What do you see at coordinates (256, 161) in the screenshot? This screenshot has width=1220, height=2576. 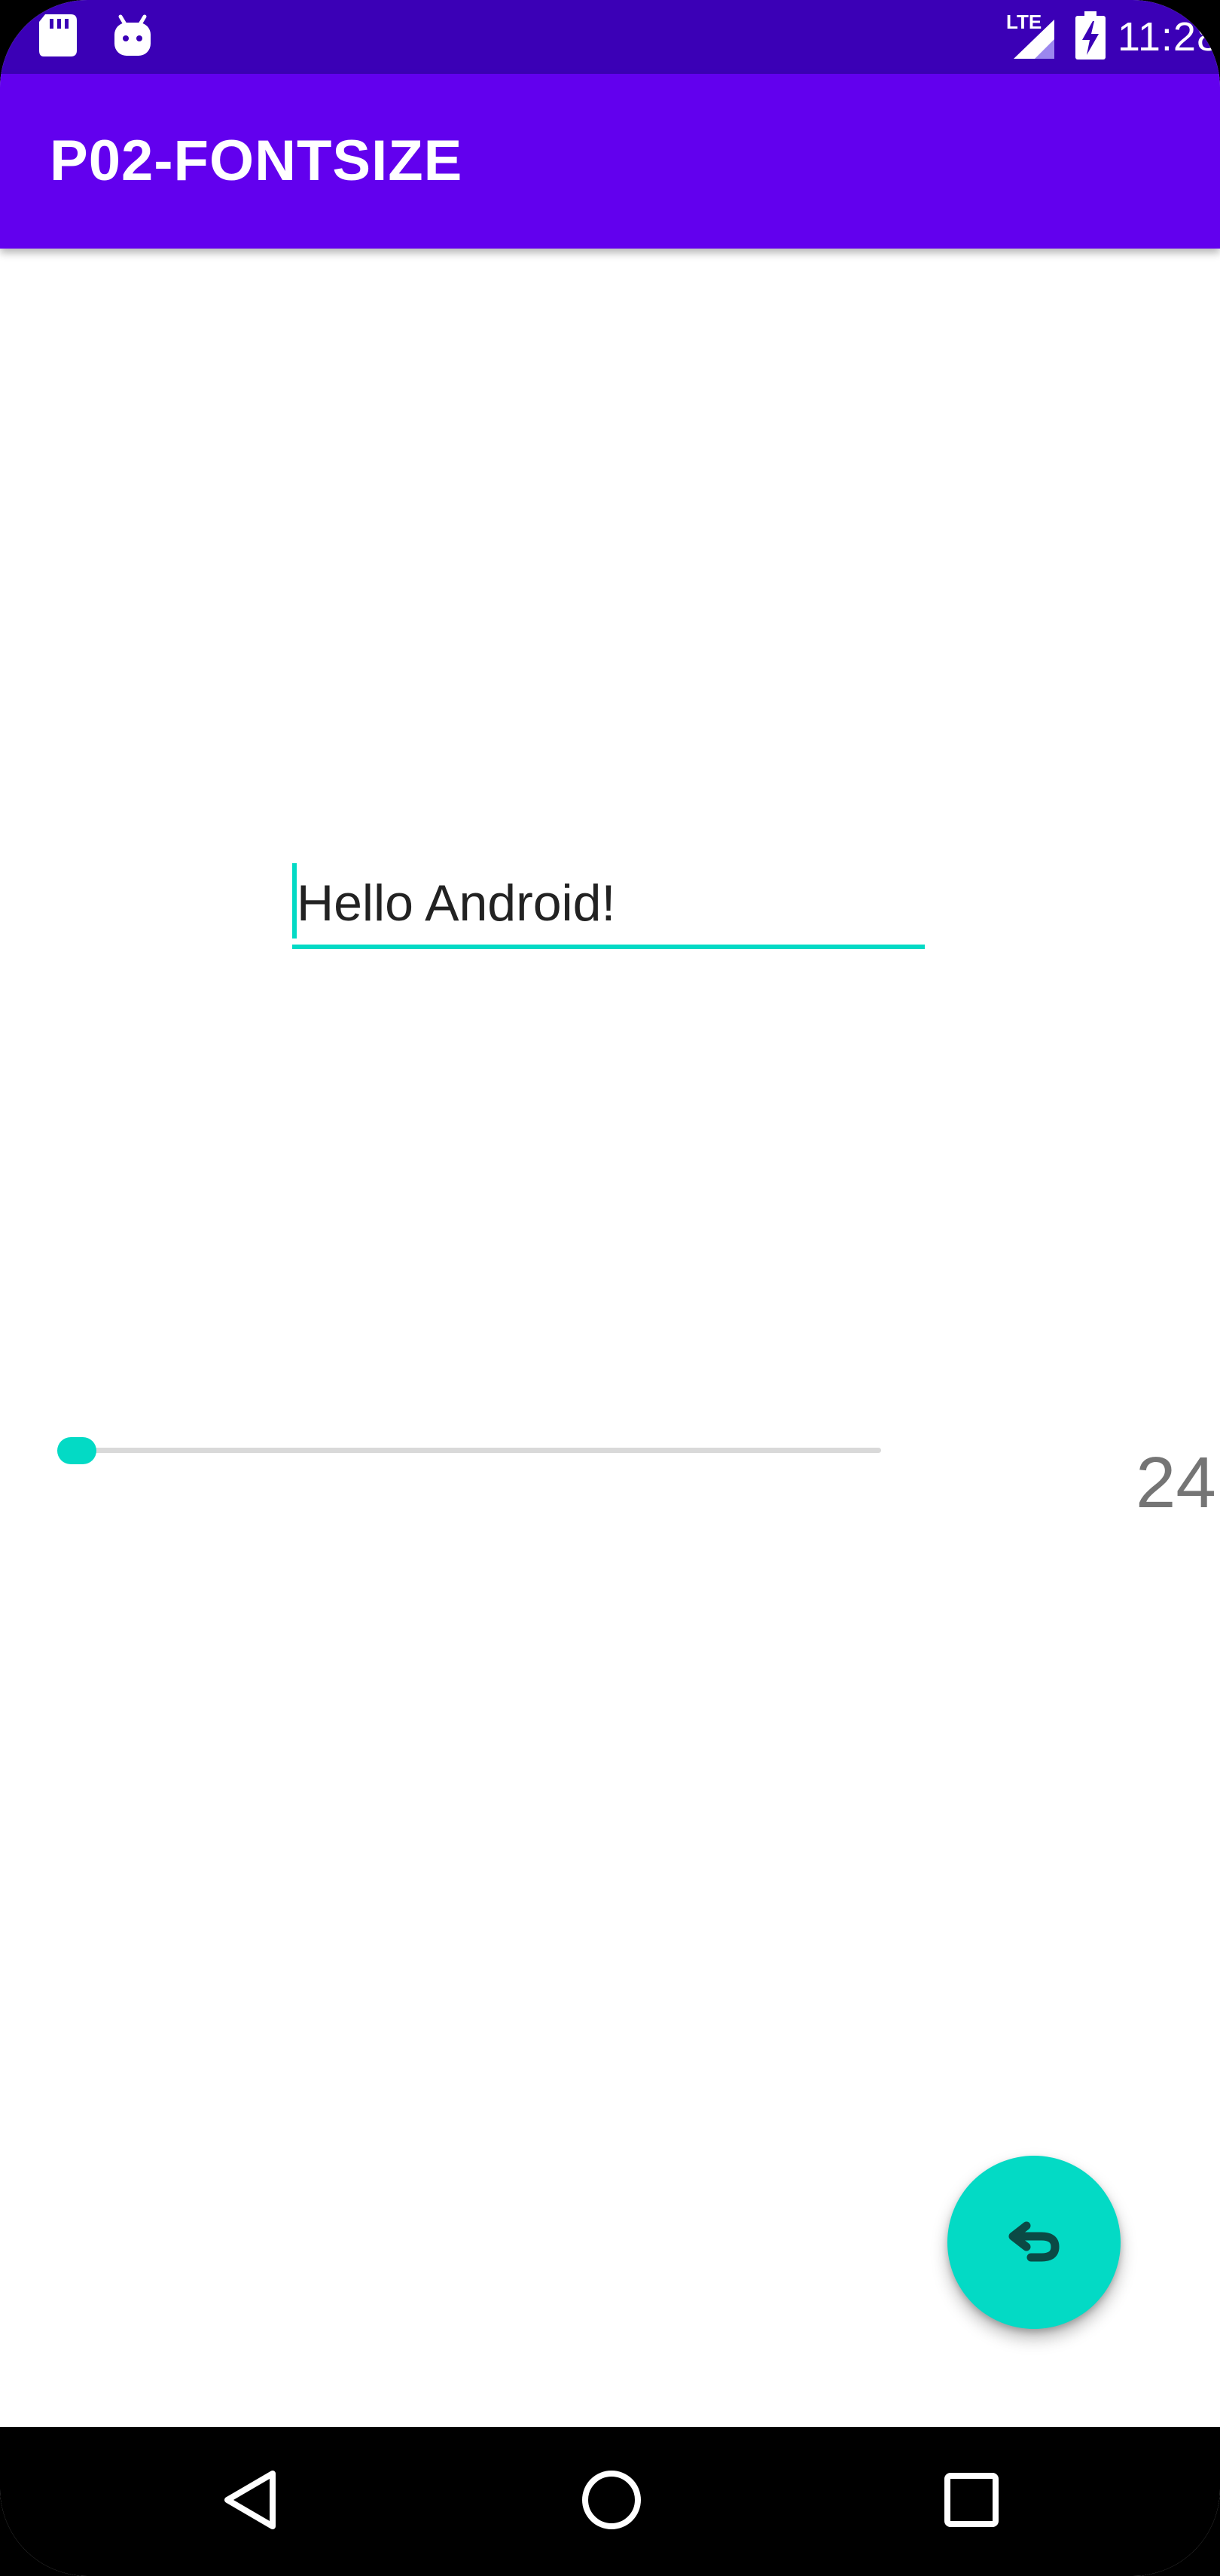 I see `app-title: P02-FONTSIZE` at bounding box center [256, 161].